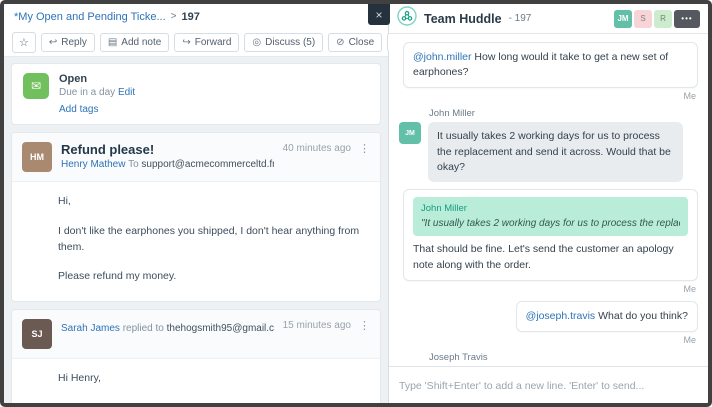 The height and width of the screenshot is (407, 712). What do you see at coordinates (79, 378) in the screenshot?
I see `body-paragraph: Hi Henry,` at bounding box center [79, 378].